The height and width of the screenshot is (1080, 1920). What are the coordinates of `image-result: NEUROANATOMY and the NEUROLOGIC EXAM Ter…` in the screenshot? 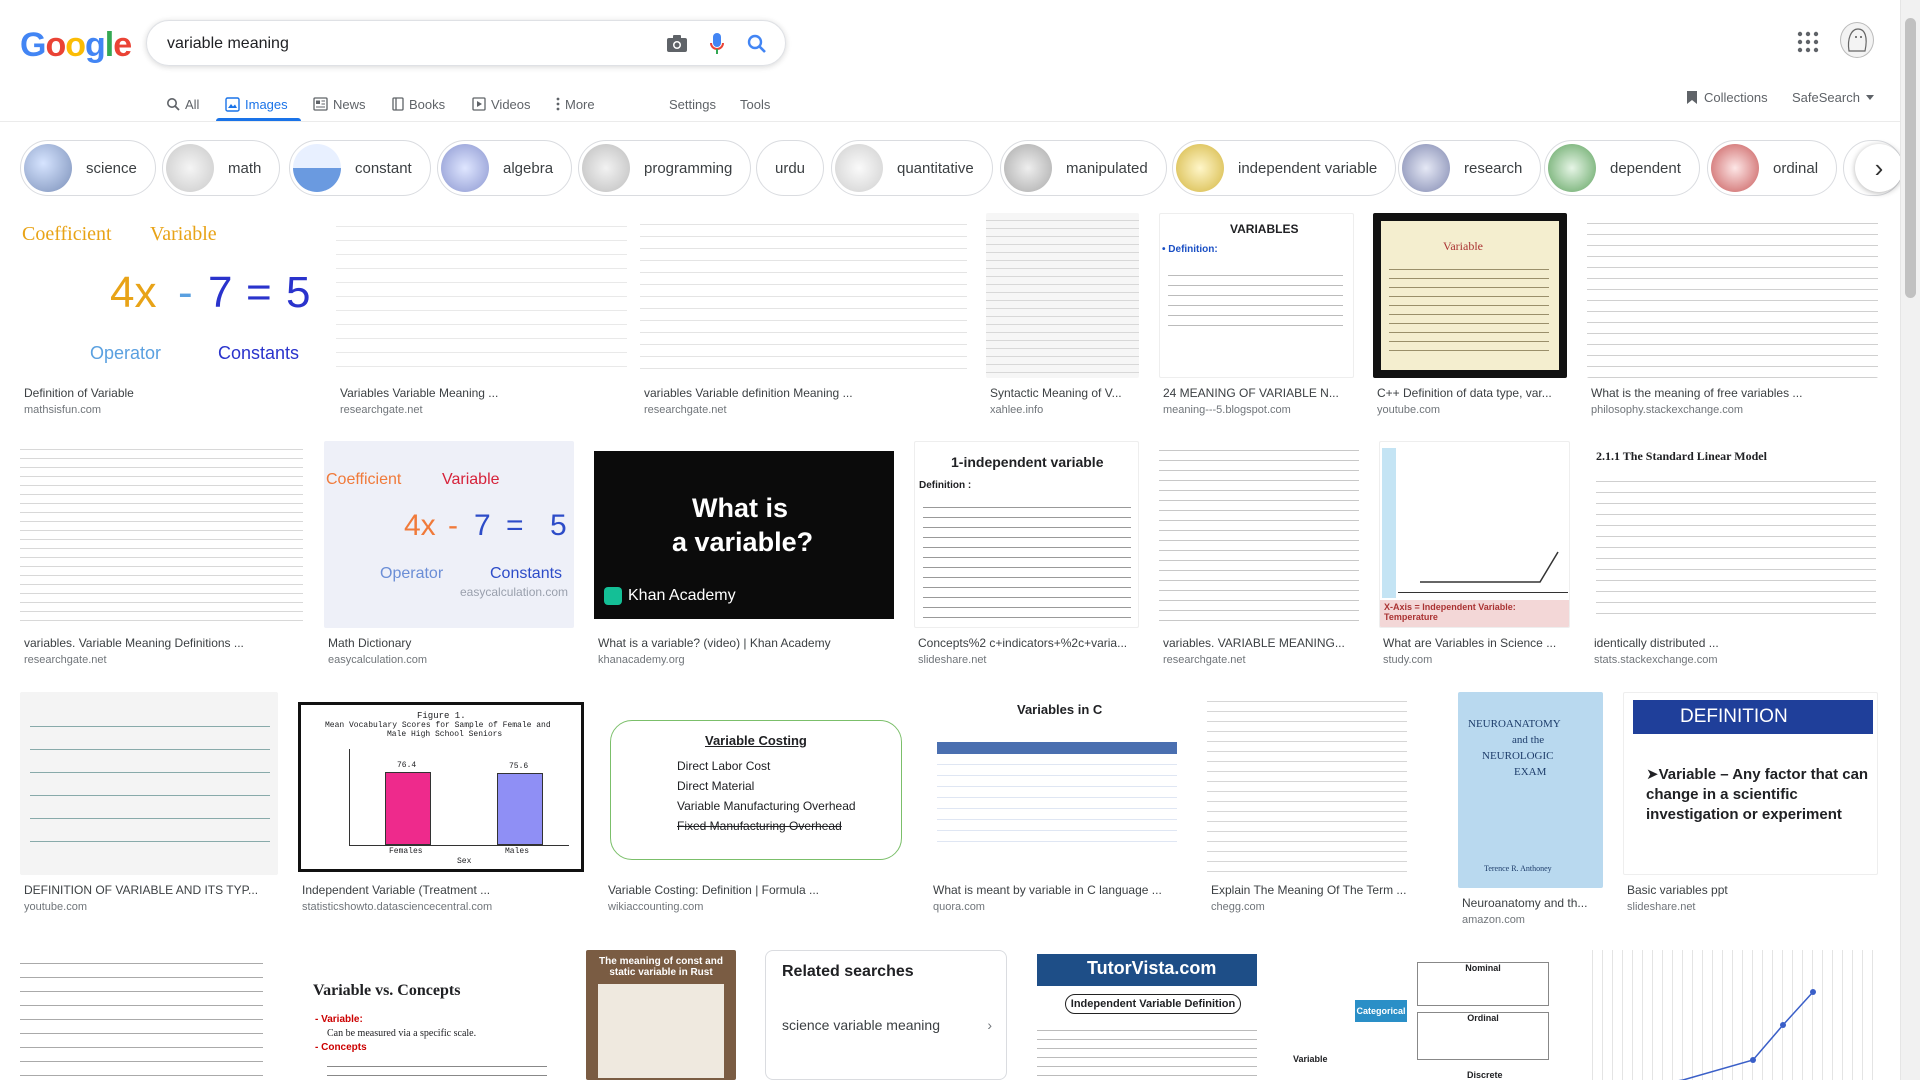 It's located at (1530, 809).